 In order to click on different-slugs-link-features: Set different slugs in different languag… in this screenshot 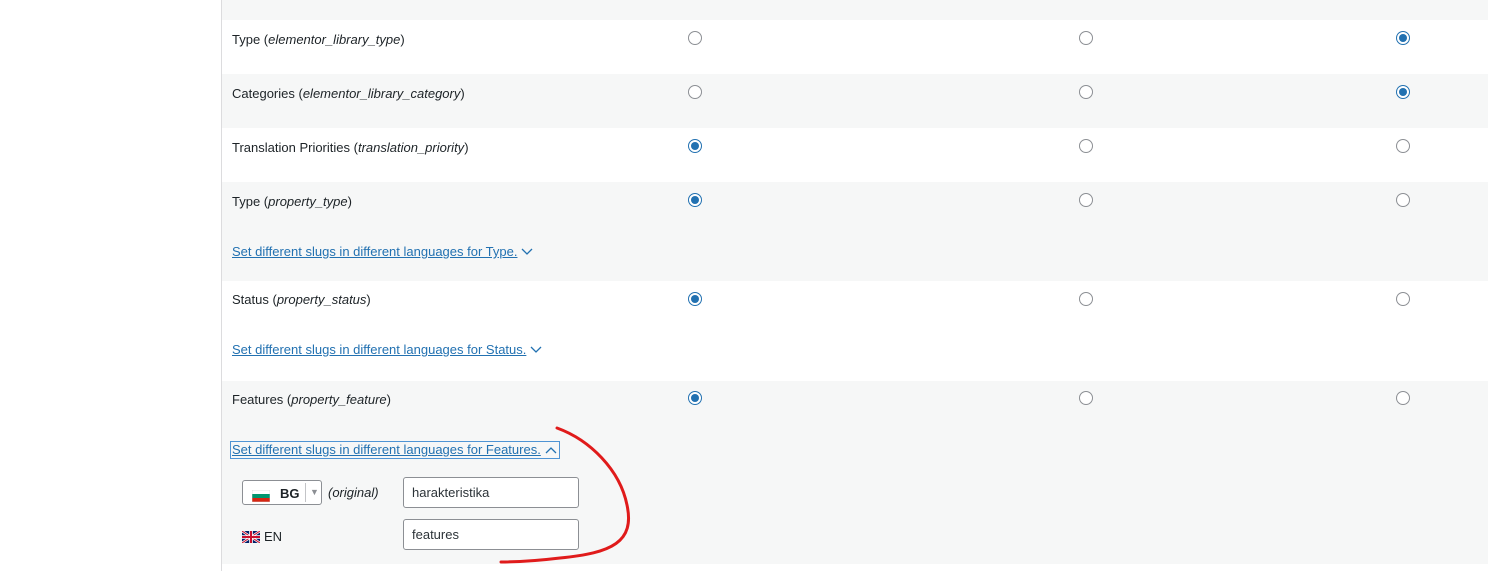, I will do `click(395, 450)`.